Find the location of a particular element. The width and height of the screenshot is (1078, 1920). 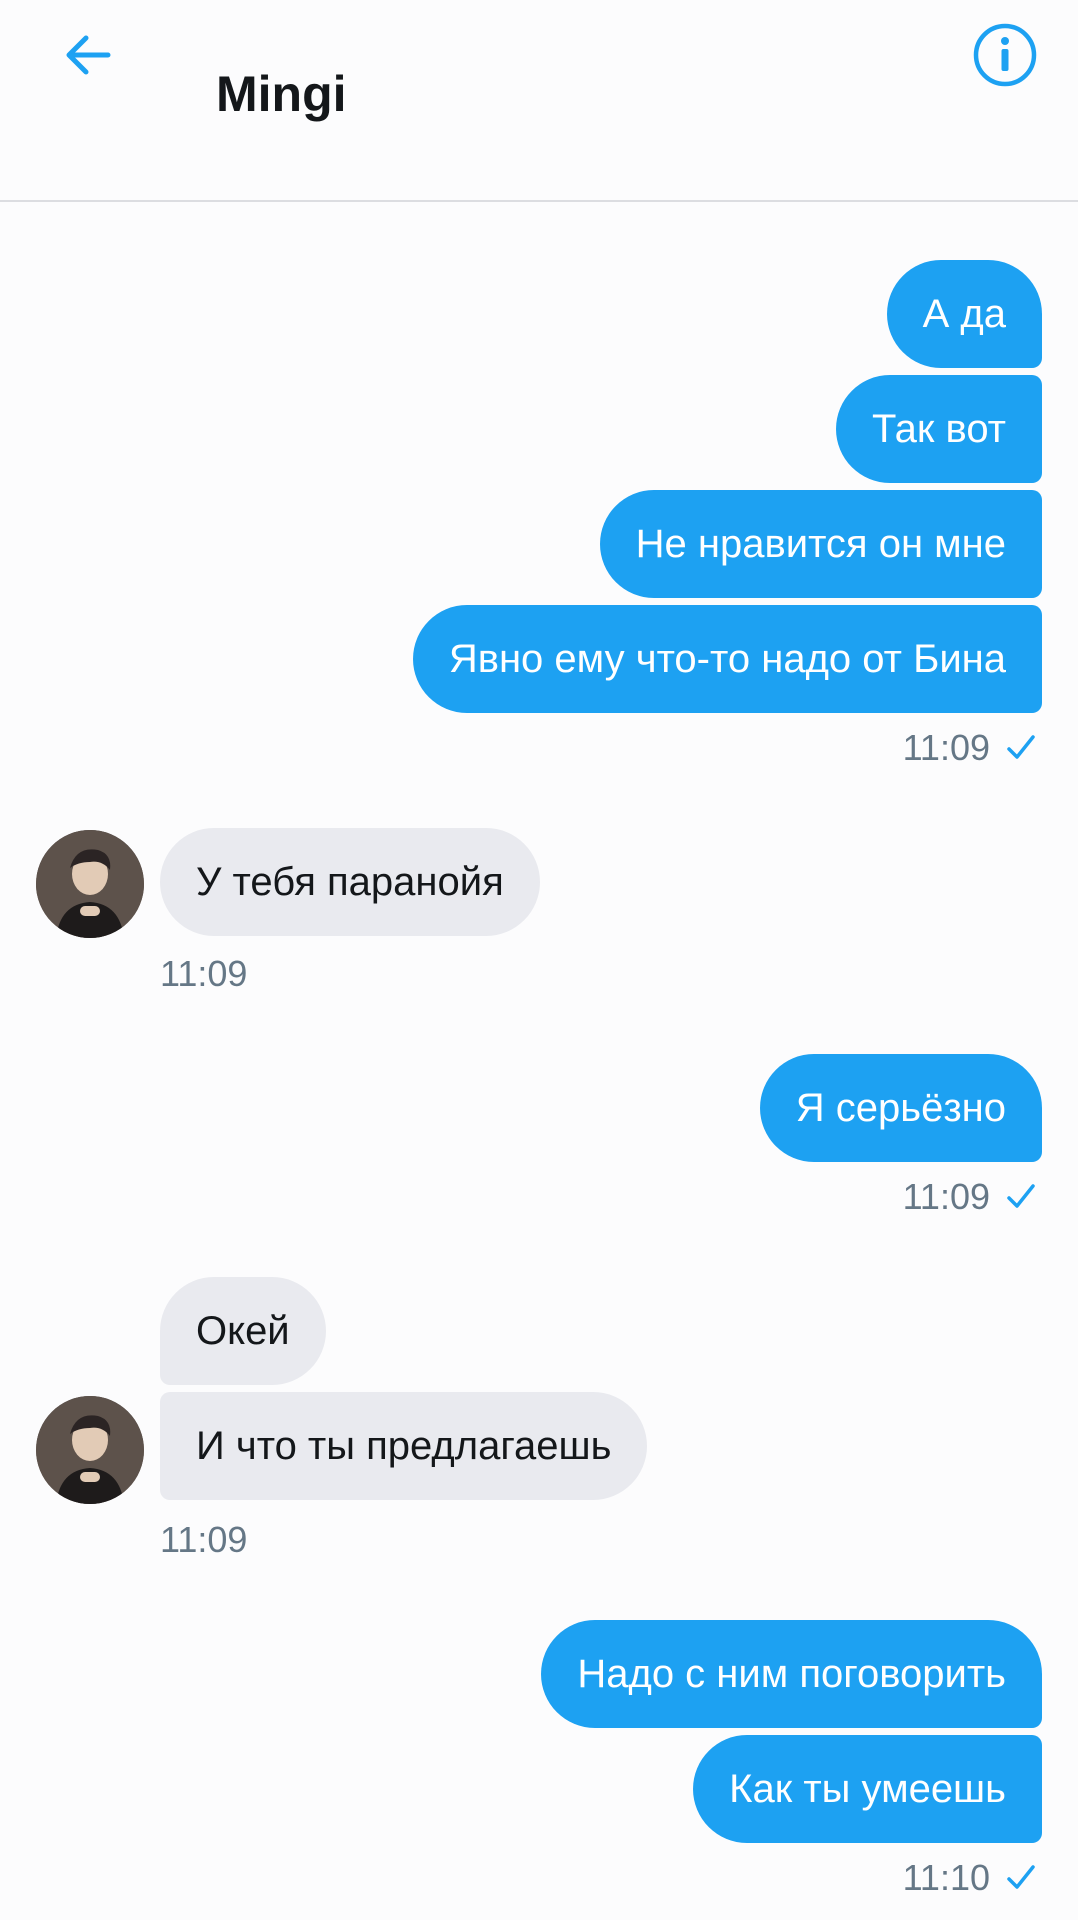

conversation-info-button is located at coordinates (1005, 55).